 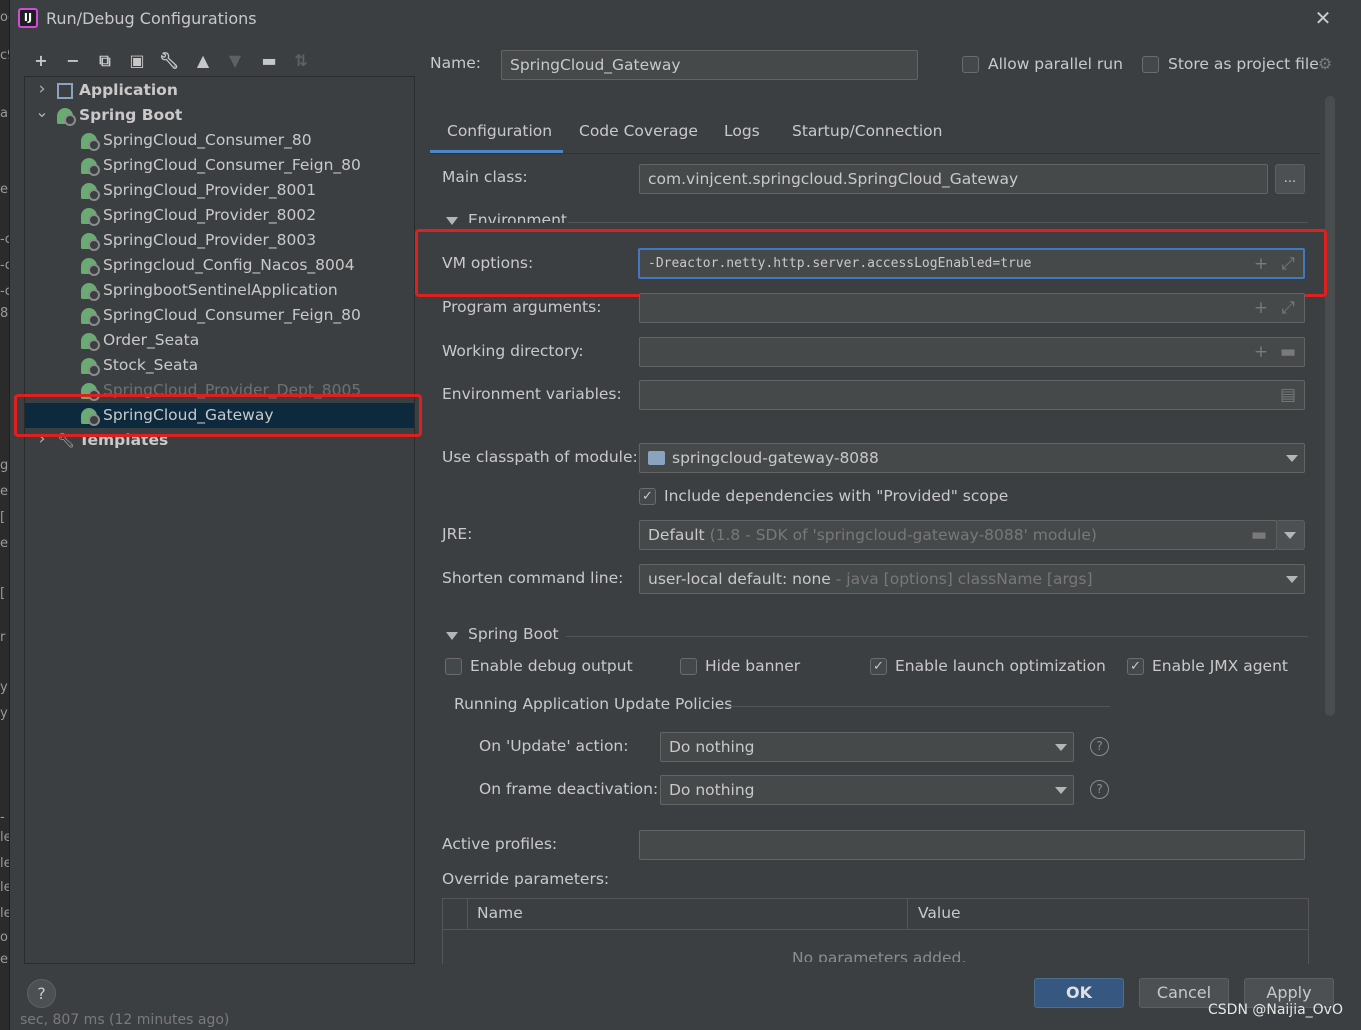 What do you see at coordinates (219, 265) in the screenshot?
I see `tree-item: Springcloud_Config_Nacos_8004` at bounding box center [219, 265].